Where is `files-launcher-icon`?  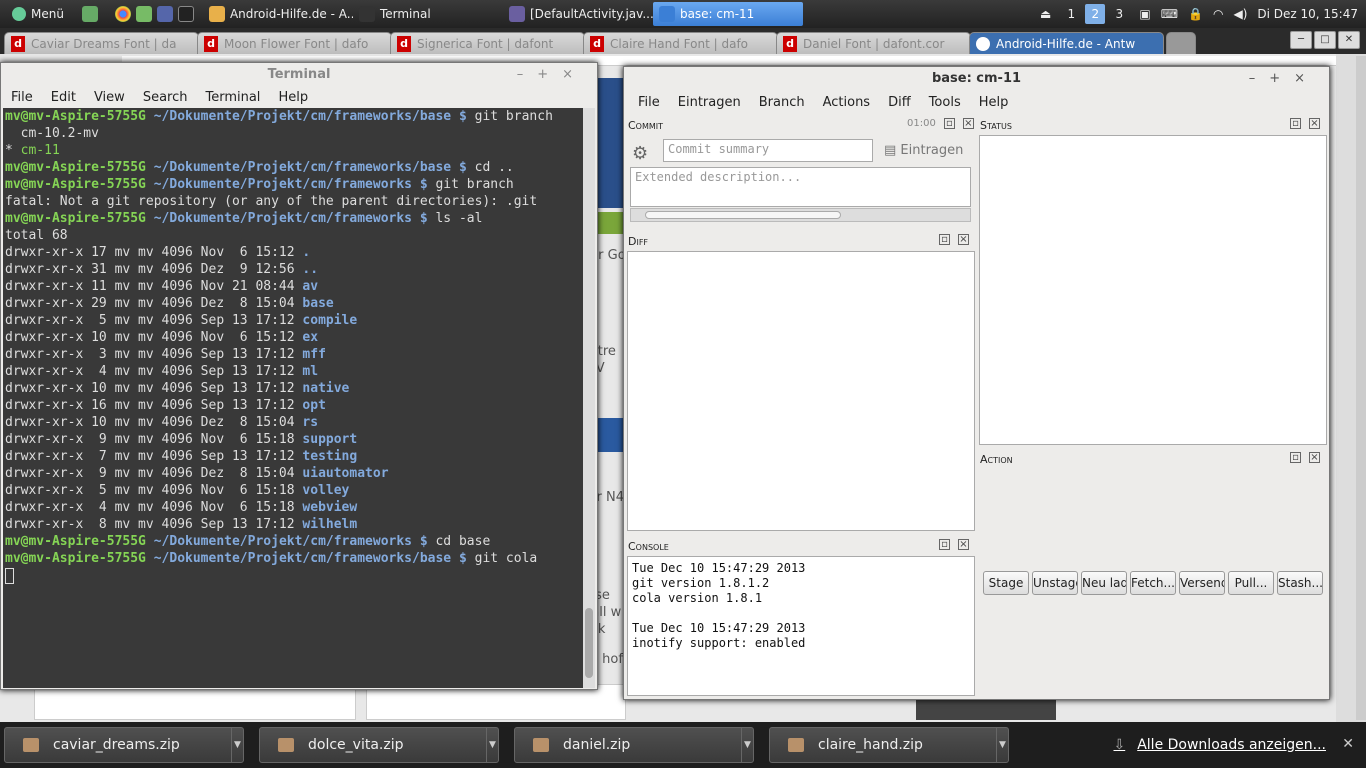 files-launcher-icon is located at coordinates (143, 14).